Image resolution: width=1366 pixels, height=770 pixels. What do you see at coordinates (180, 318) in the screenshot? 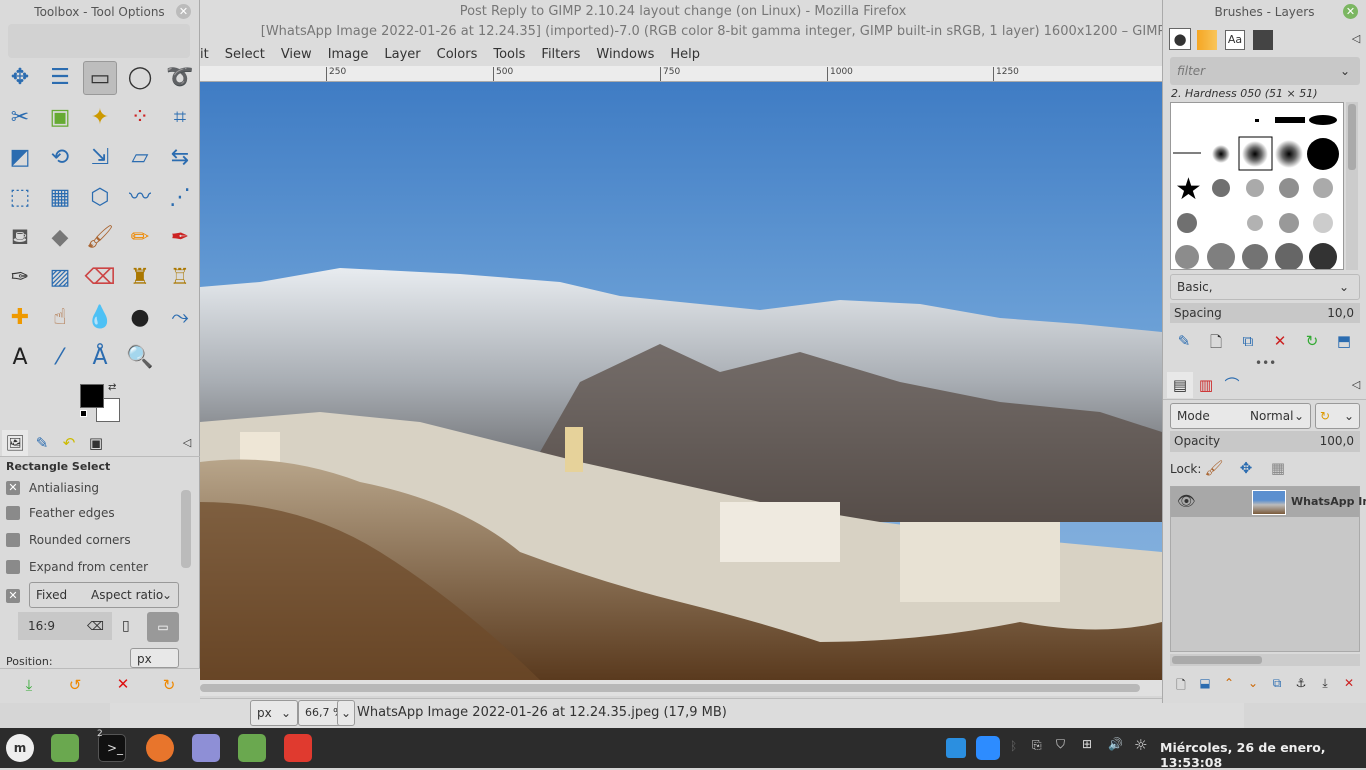
I see `tool-paths: ⤳` at bounding box center [180, 318].